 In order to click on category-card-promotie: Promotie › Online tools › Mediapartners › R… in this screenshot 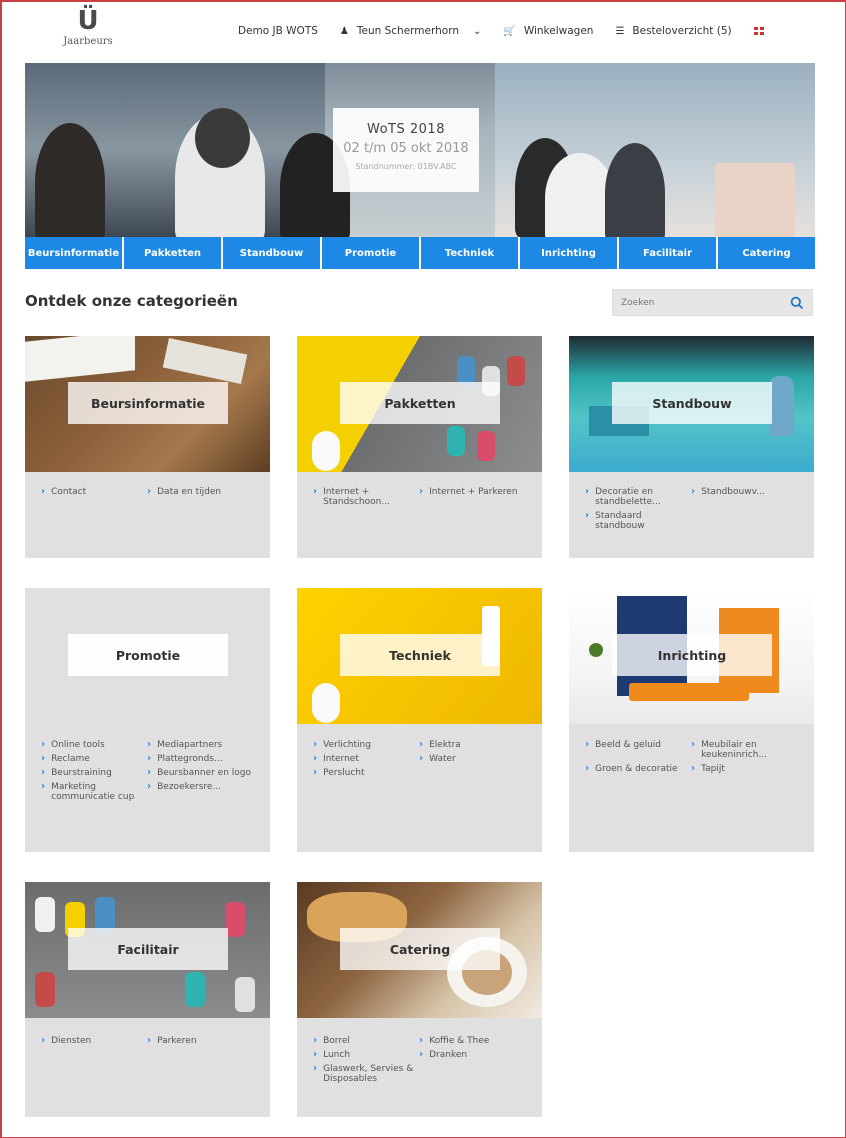, I will do `click(147, 720)`.